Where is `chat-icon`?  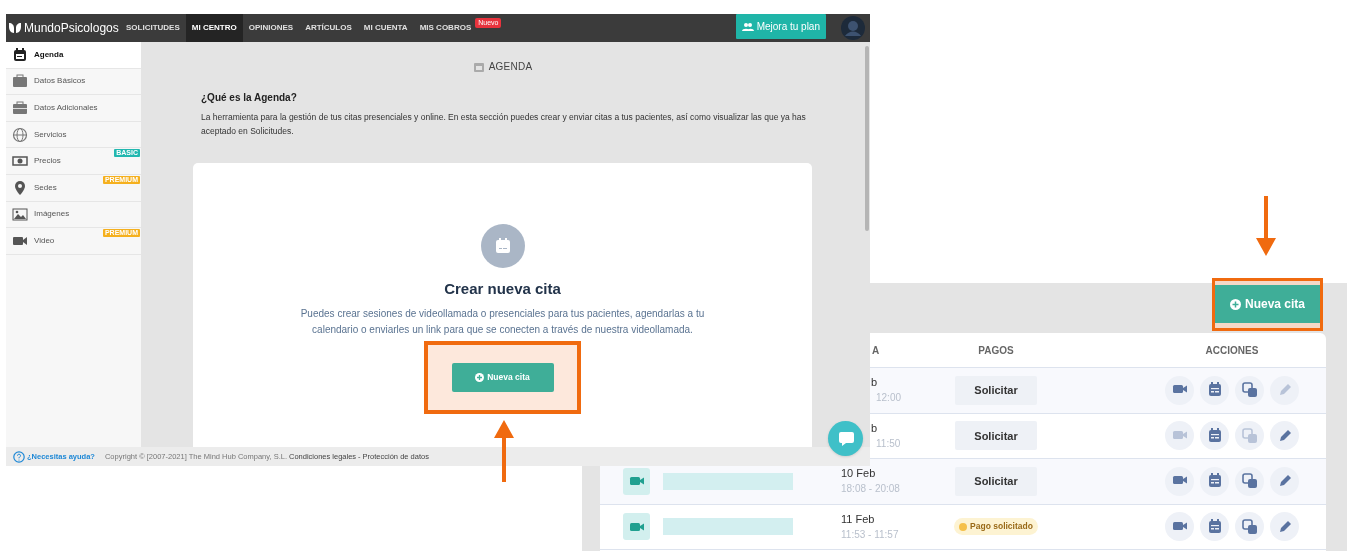 chat-icon is located at coordinates (845, 438).